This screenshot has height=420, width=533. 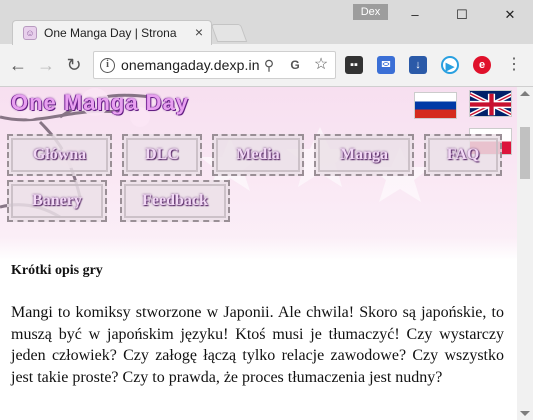 I want to click on scroll-down-arrow-icon, so click(x=525, y=413).